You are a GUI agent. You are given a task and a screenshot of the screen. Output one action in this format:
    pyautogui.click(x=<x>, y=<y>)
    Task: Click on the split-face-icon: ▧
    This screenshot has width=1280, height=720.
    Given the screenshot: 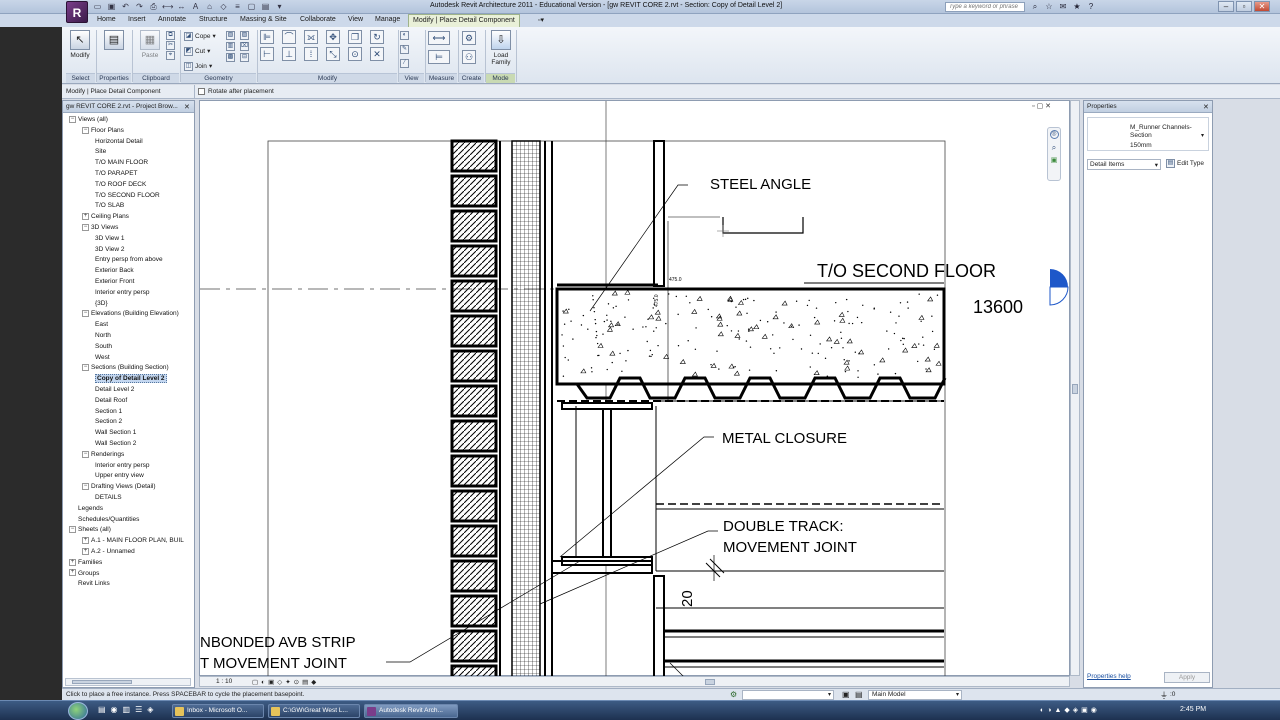 What is the action you would take?
    pyautogui.click(x=230, y=35)
    